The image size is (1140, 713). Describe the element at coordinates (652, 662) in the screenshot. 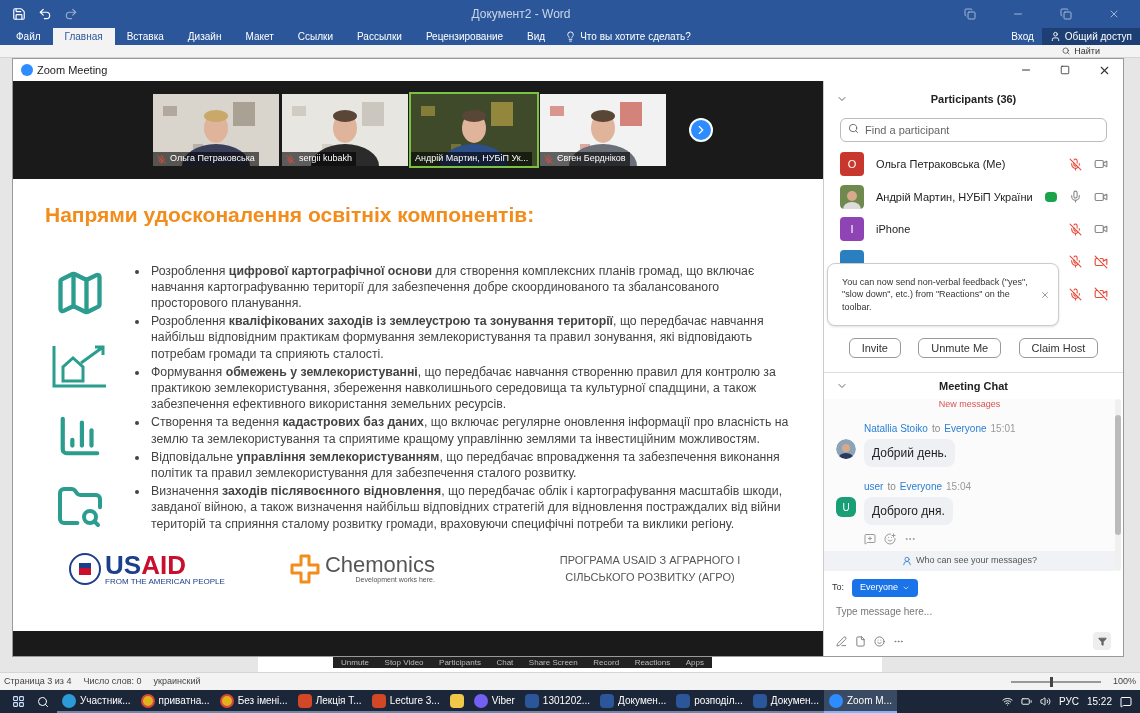

I see `toolbar-label: Reactions` at that location.